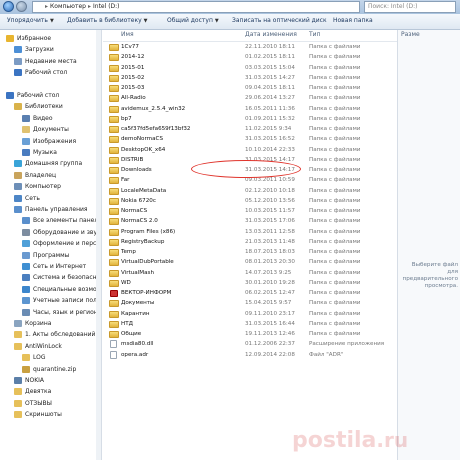 The height and width of the screenshot is (460, 460). What do you see at coordinates (133, 57) in the screenshot?
I see `file-name: 2014-12` at bounding box center [133, 57].